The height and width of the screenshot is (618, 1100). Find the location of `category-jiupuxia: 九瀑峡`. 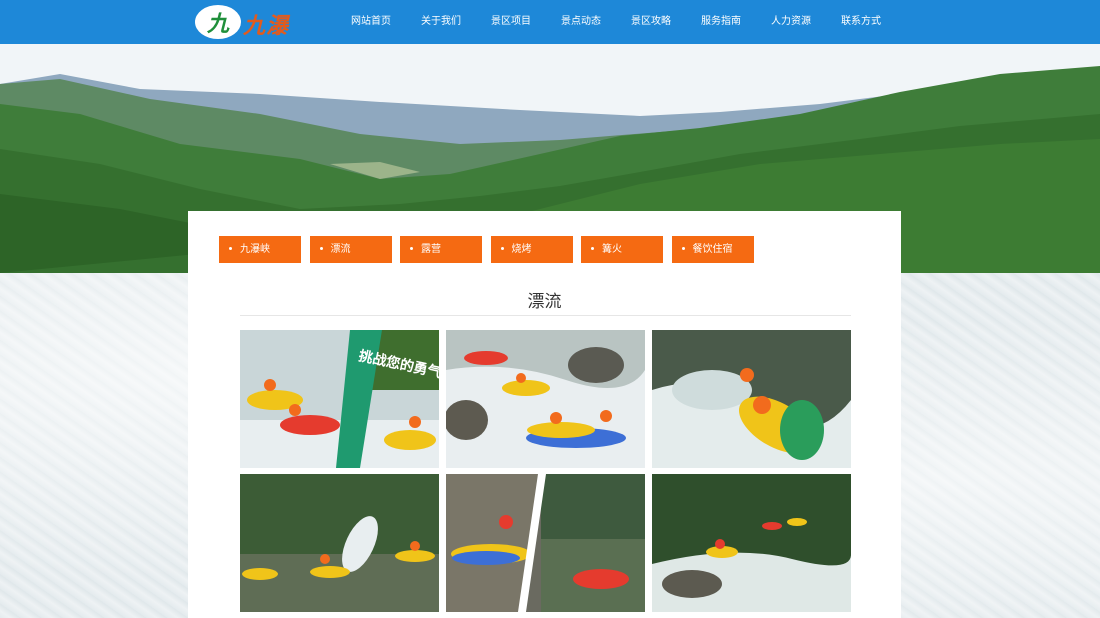

category-jiupuxia: 九瀑峡 is located at coordinates (260, 249).